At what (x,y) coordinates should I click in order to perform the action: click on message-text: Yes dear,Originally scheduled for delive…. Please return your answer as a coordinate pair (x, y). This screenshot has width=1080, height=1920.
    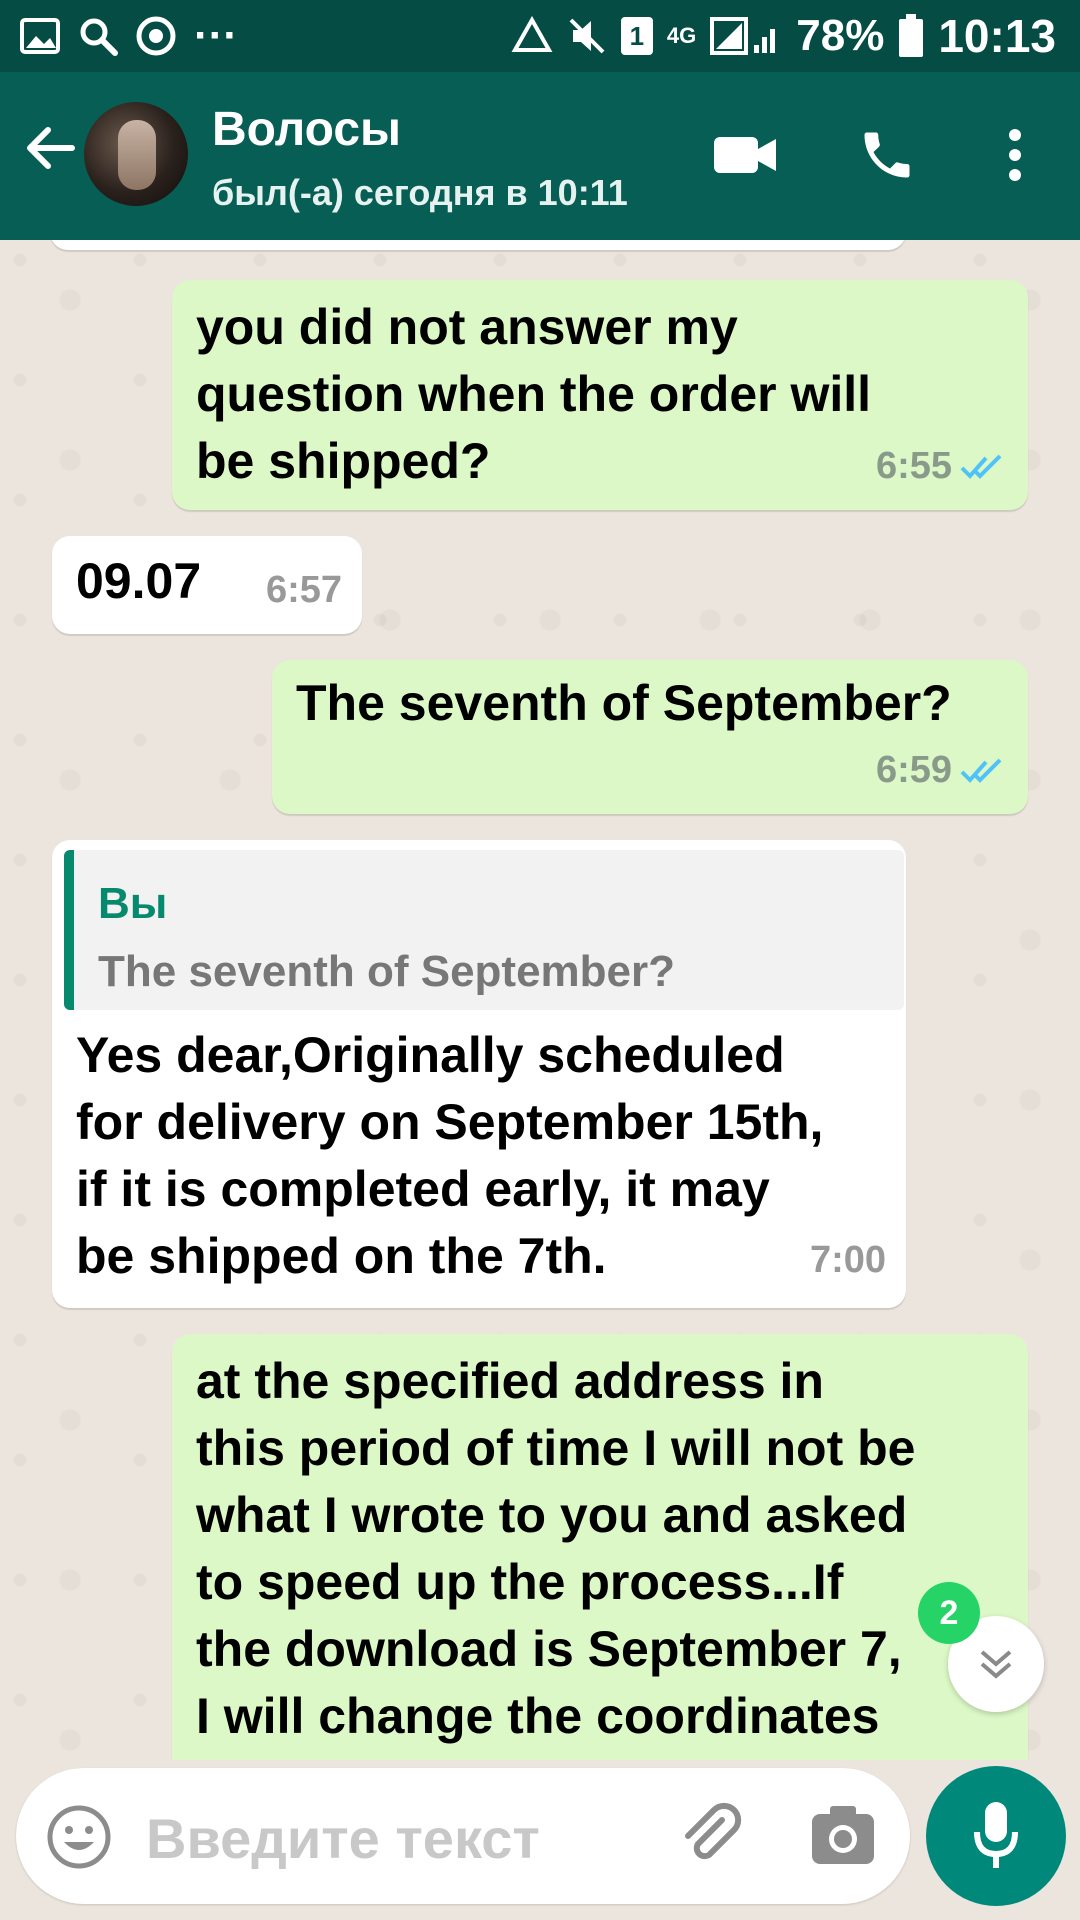
    Looking at the image, I should click on (450, 1155).